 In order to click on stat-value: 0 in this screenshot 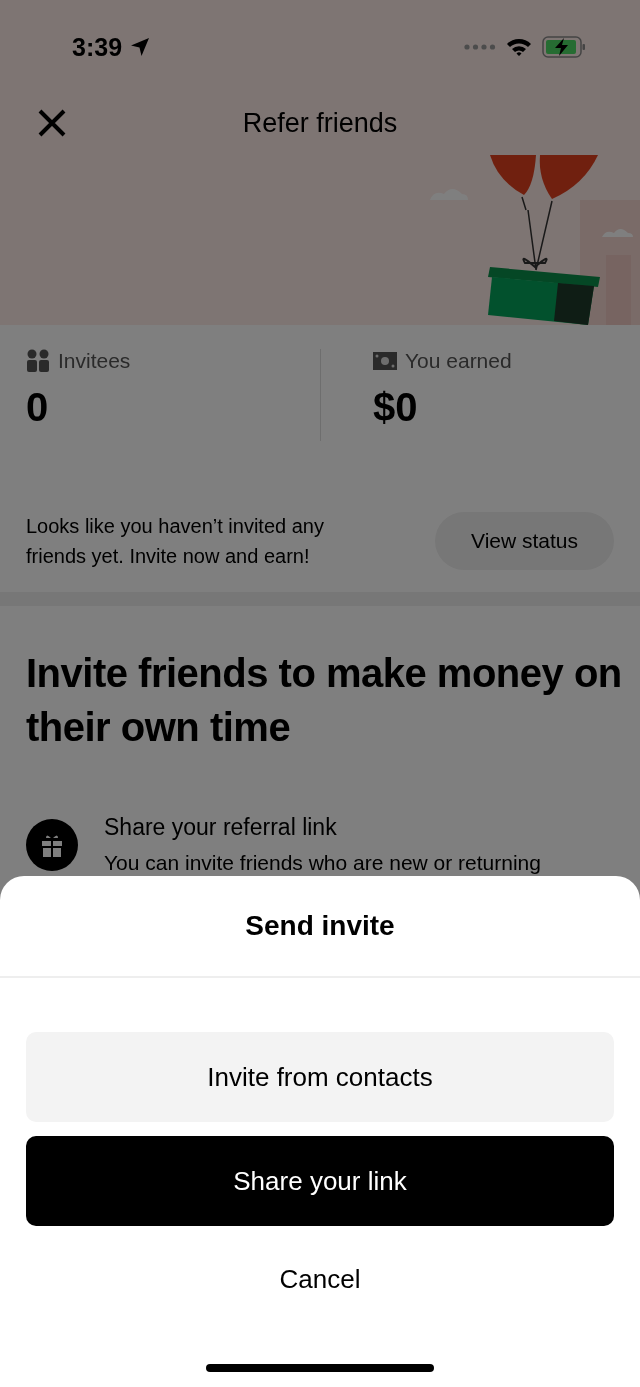, I will do `click(38, 407)`.